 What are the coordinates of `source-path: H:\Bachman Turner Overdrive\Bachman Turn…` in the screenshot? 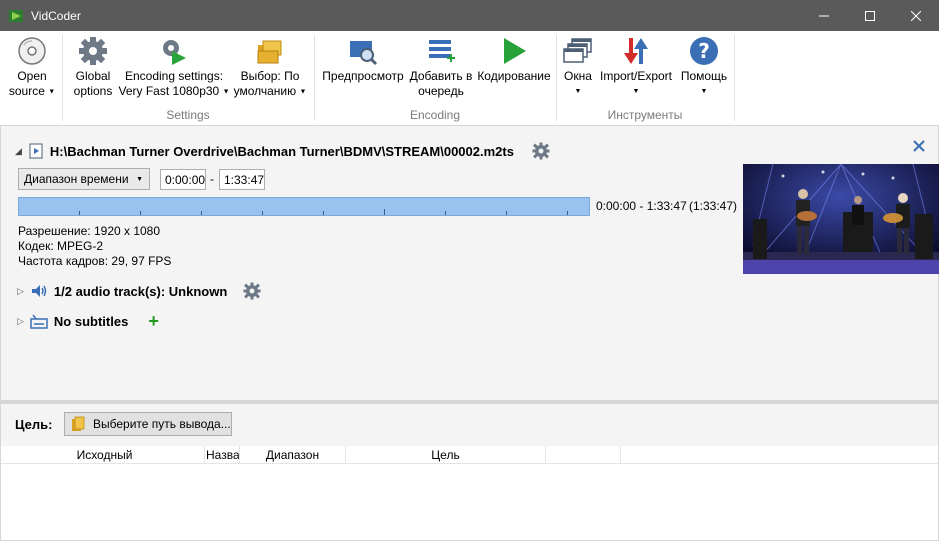 It's located at (281, 151).